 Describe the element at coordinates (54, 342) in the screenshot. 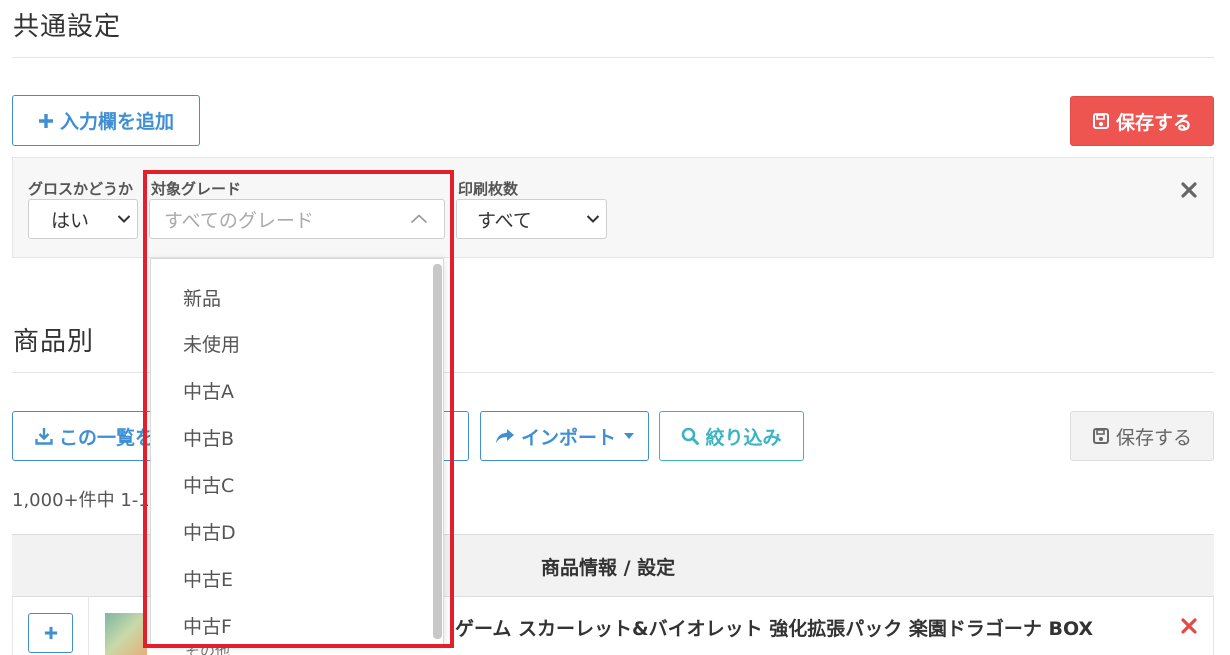

I see `per-product-title: 商品別` at that location.